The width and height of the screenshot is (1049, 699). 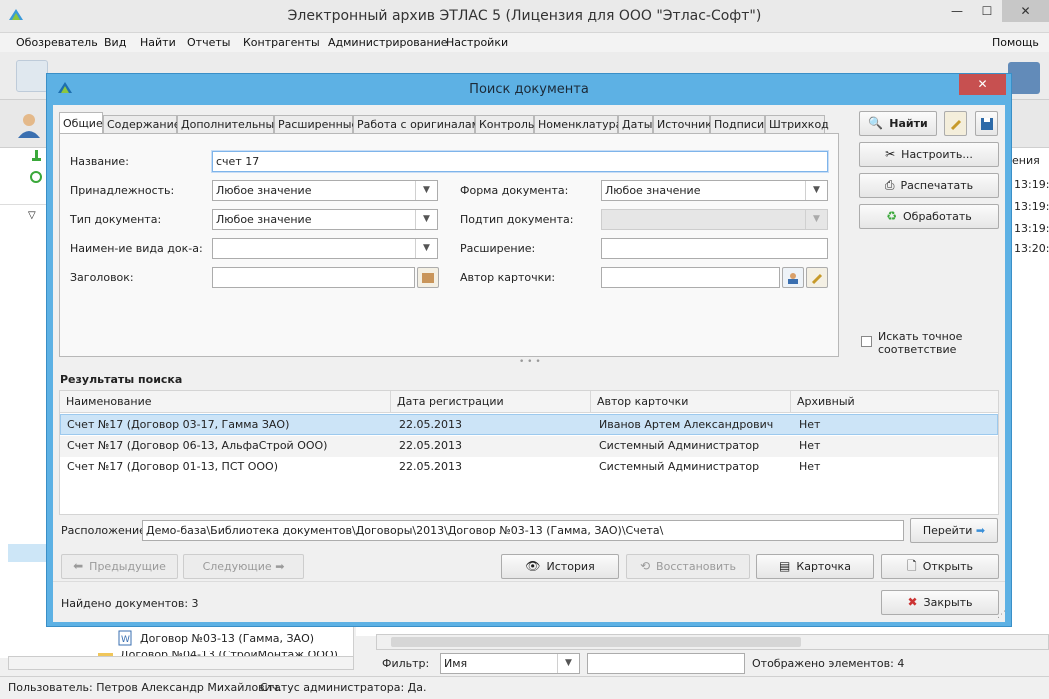 What do you see at coordinates (635, 124) in the screenshot?
I see `tab-dates: Даты` at bounding box center [635, 124].